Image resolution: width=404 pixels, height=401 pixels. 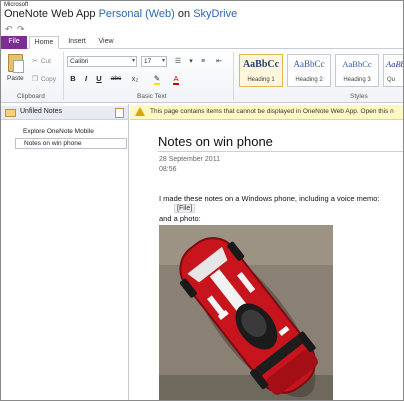 I want to click on style-heading-1: AaBbCc Heading 1, so click(x=261, y=70).